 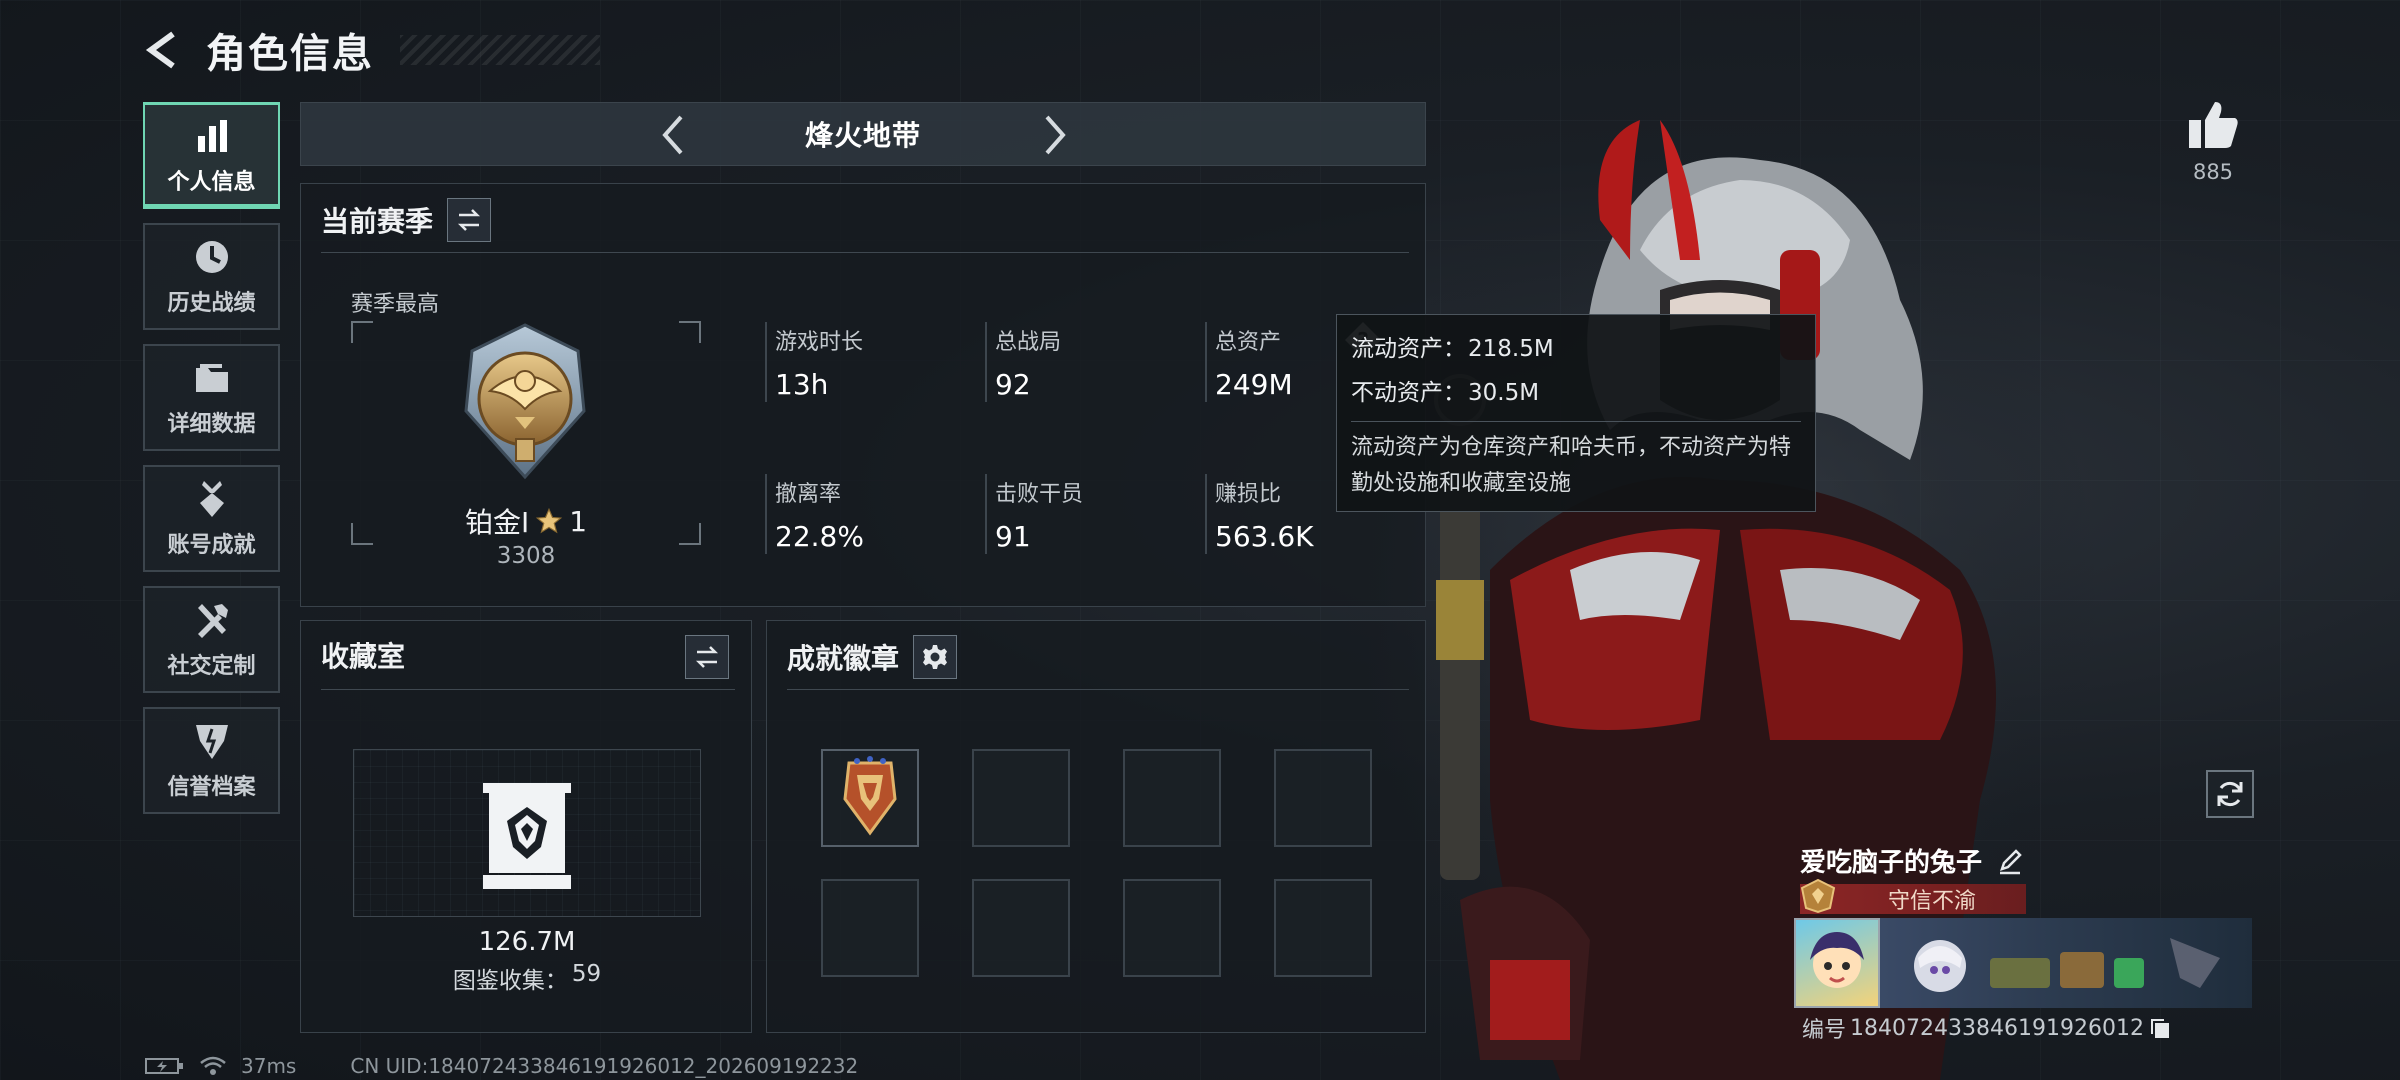 What do you see at coordinates (1408, 349) in the screenshot?
I see `liquid-assets-label: 流动资产：` at bounding box center [1408, 349].